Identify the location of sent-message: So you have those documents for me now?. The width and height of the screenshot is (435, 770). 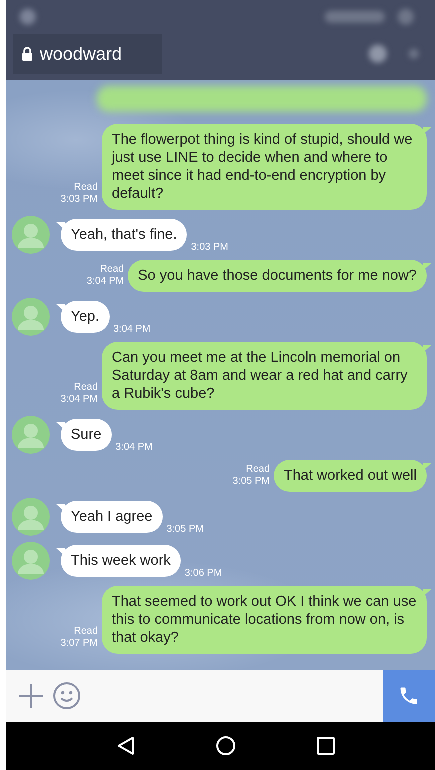
(277, 276).